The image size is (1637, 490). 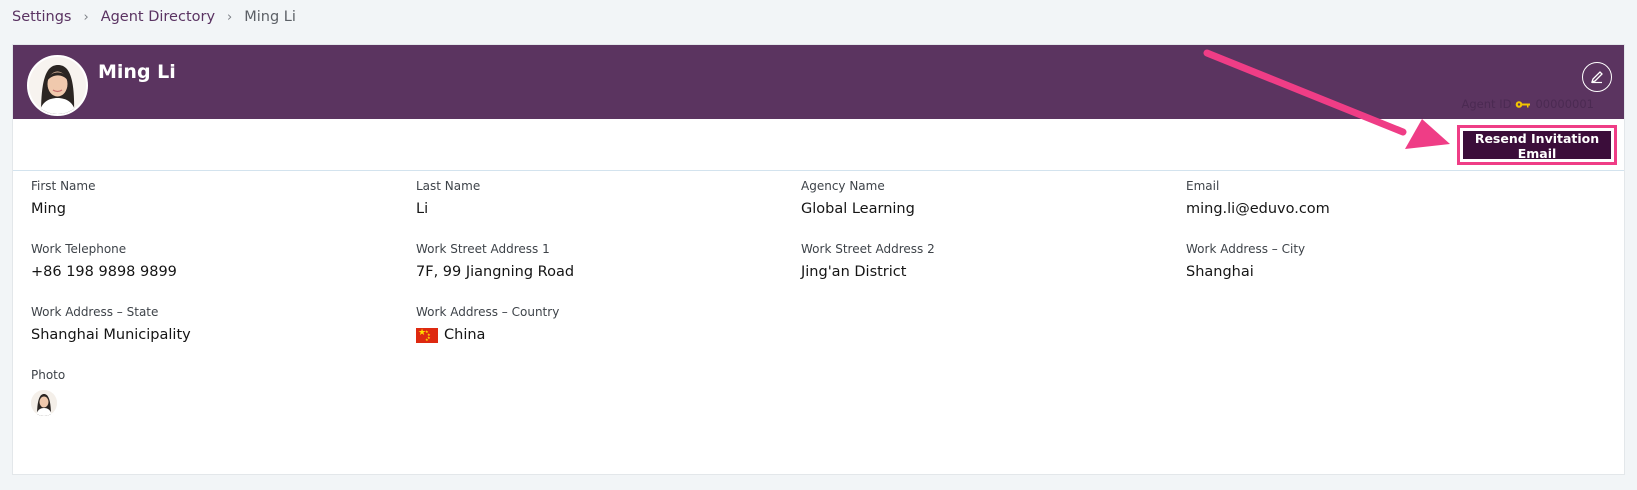 I want to click on field-label: First Name, so click(x=63, y=186).